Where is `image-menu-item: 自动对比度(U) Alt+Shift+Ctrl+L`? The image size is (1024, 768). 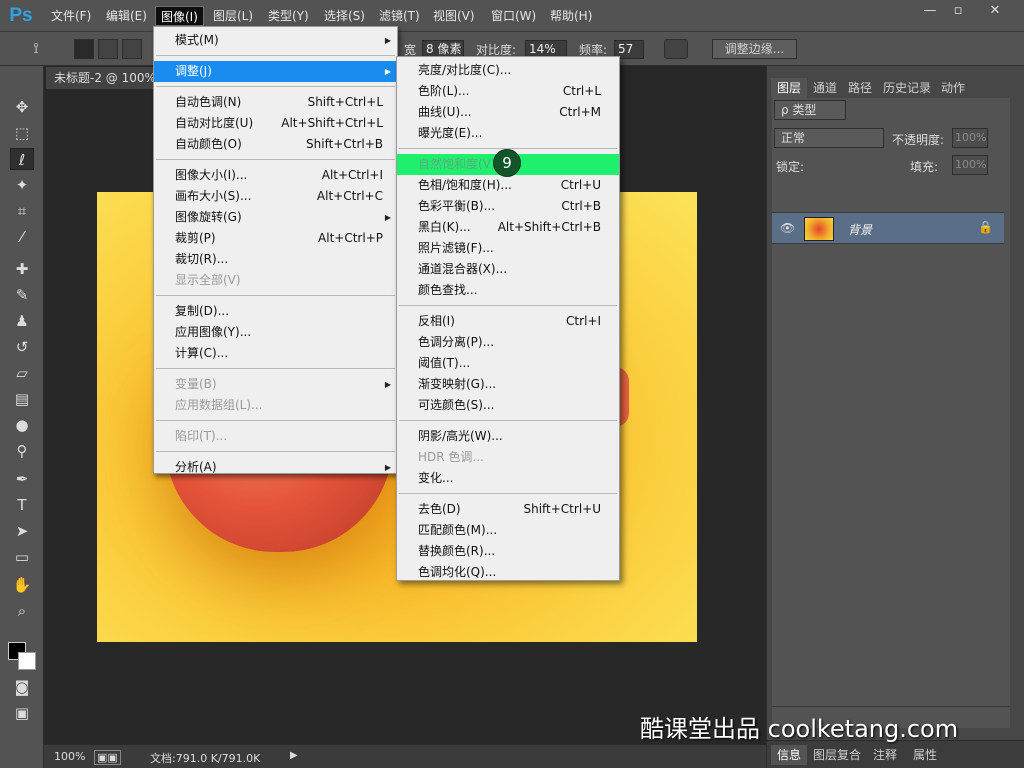
image-menu-item: 自动对比度(U) Alt+Shift+Ctrl+L is located at coordinates (275, 123).